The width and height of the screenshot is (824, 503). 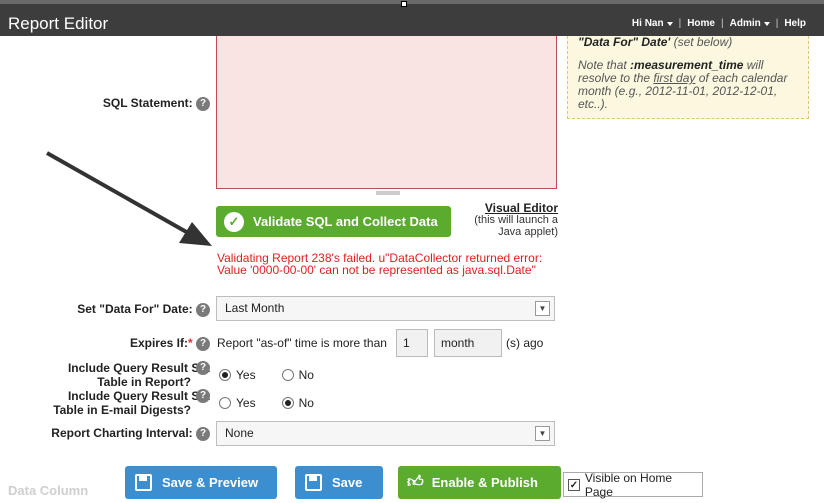 I want to click on admin-menu-label: Admin, so click(x=745, y=23).